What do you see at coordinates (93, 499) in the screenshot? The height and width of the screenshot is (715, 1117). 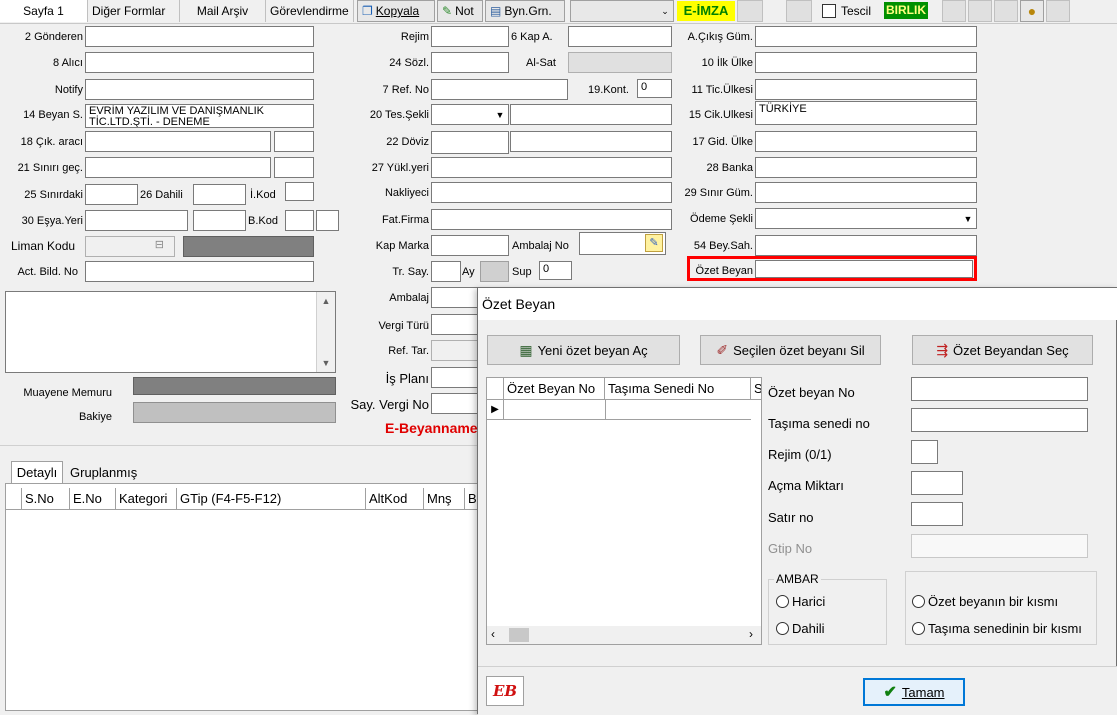 I see `col-eno: E.No` at bounding box center [93, 499].